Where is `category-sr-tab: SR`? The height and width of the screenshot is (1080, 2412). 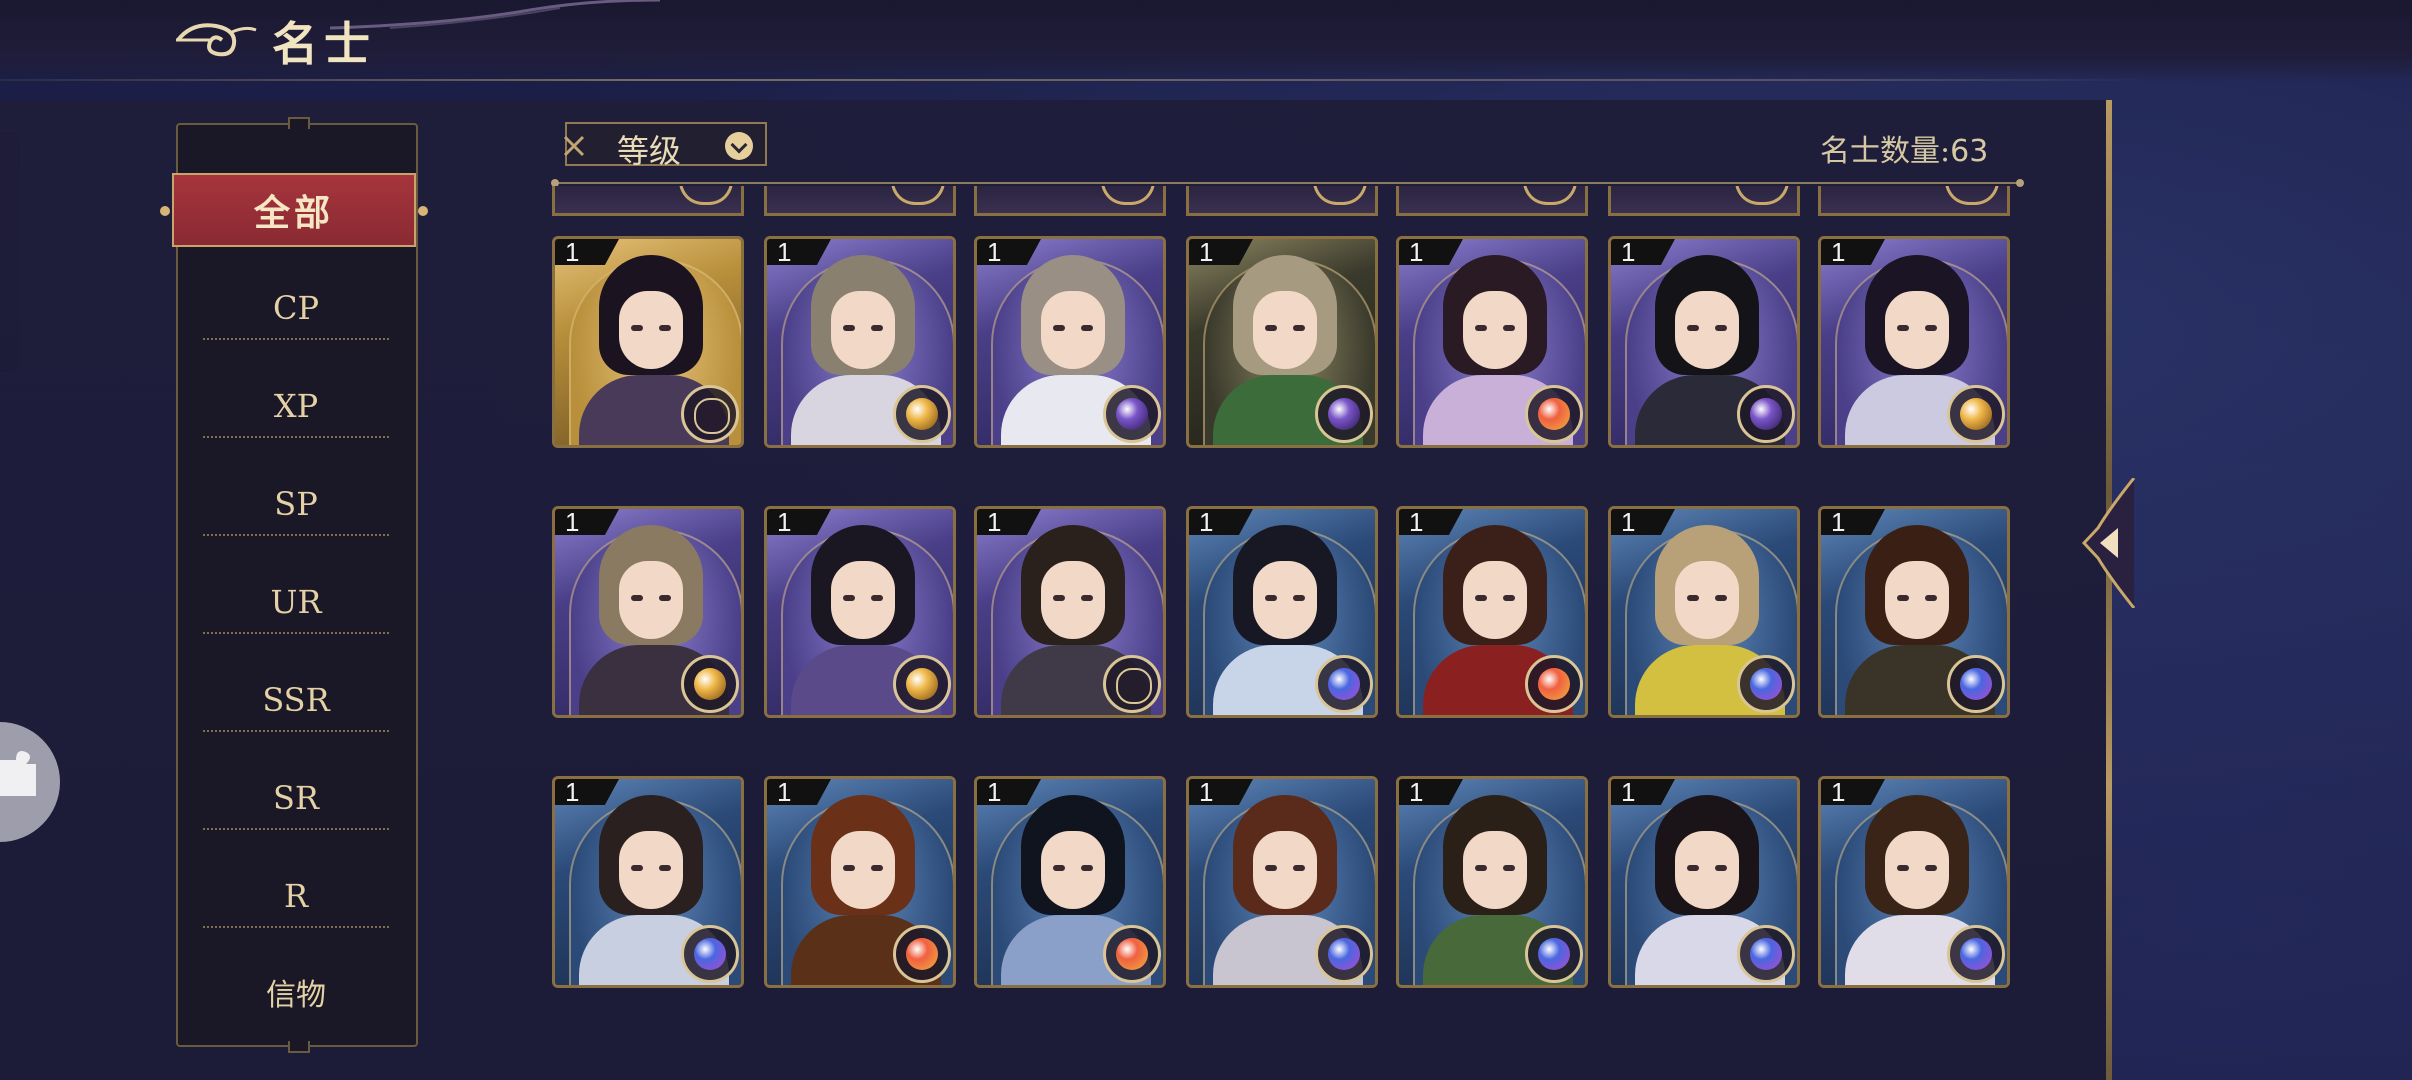
category-sr-tab: SR is located at coordinates (296, 799).